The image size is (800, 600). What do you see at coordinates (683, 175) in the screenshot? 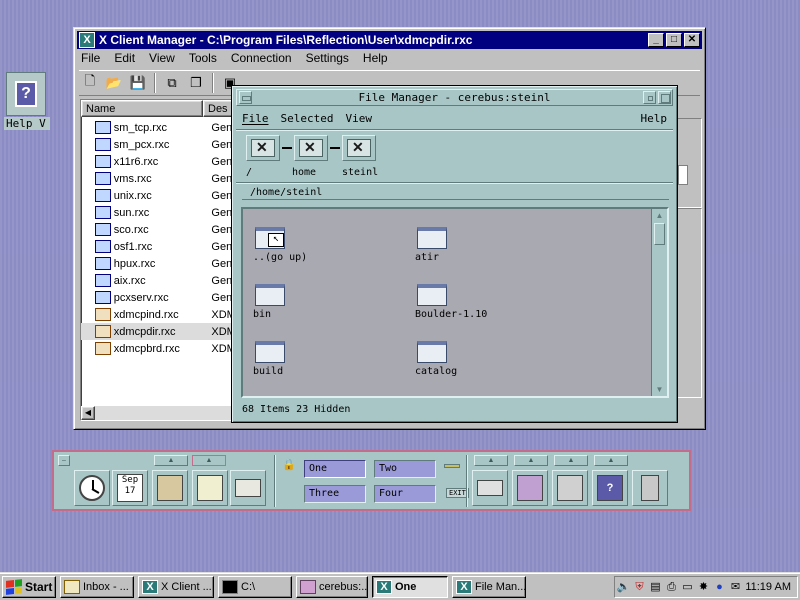
I see `xcm-right-field` at bounding box center [683, 175].